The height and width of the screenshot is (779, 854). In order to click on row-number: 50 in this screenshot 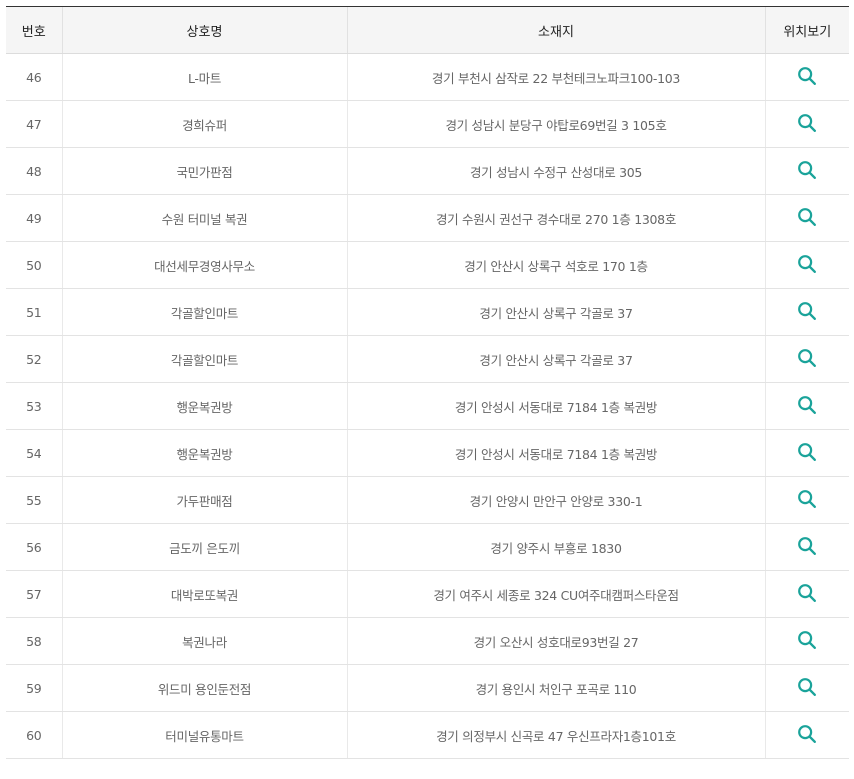, I will do `click(34, 265)`.